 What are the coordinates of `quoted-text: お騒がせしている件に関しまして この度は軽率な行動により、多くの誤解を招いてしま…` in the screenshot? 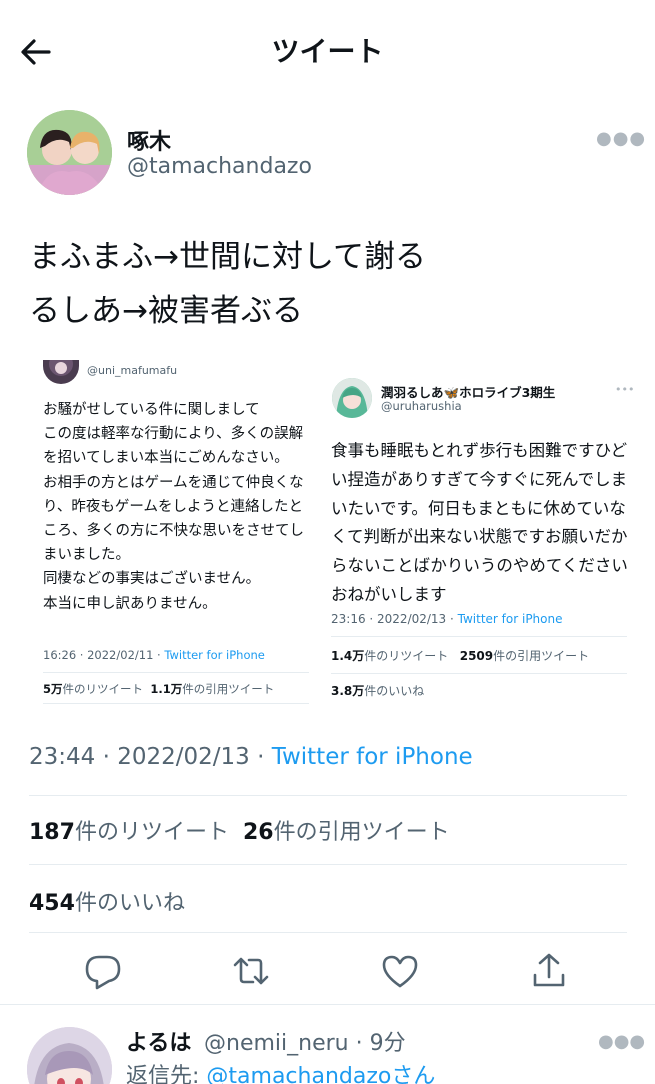 It's located at (173, 507).